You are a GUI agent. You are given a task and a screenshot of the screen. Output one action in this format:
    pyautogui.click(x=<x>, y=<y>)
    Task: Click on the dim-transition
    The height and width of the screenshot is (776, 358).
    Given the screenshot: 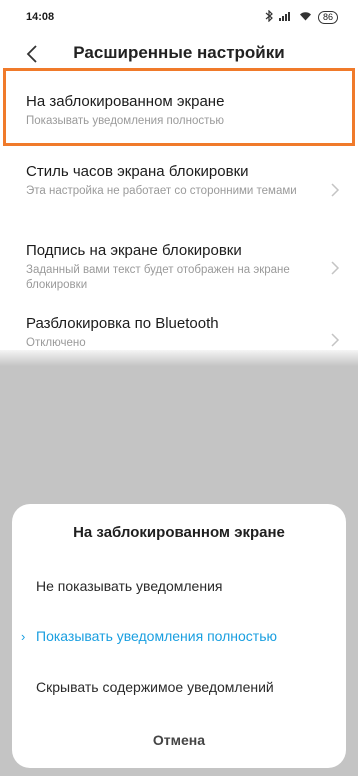 What is the action you would take?
    pyautogui.click(x=179, y=358)
    